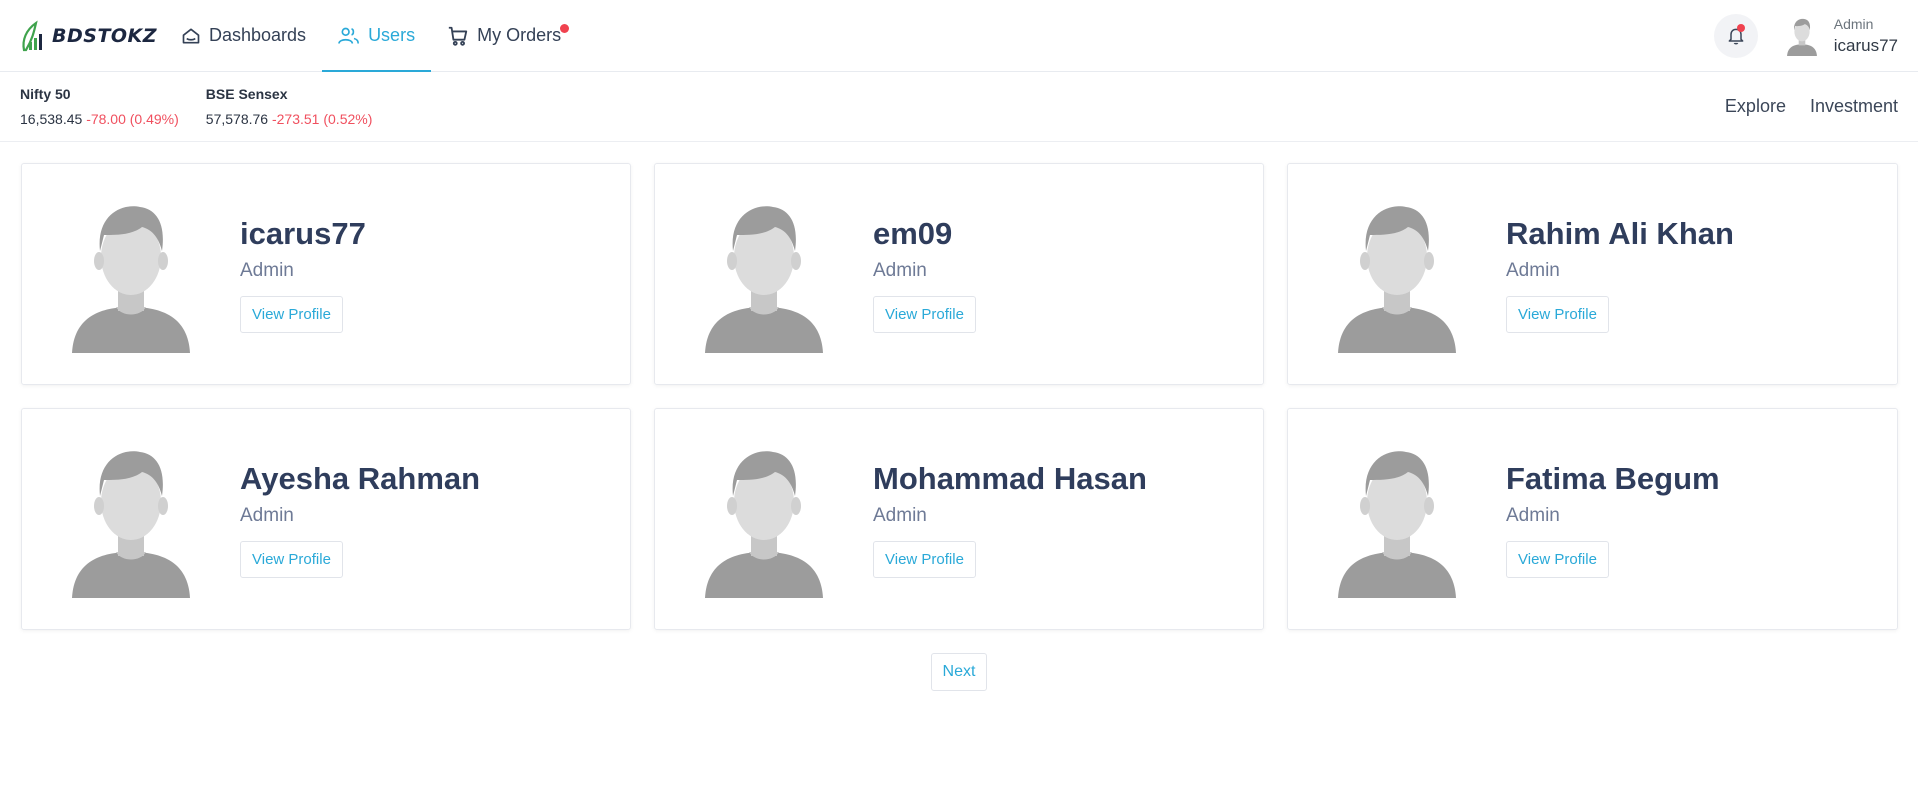 Image resolution: width=1918 pixels, height=791 pixels. What do you see at coordinates (519, 35) in the screenshot?
I see `nav-item-label: My Orders` at bounding box center [519, 35].